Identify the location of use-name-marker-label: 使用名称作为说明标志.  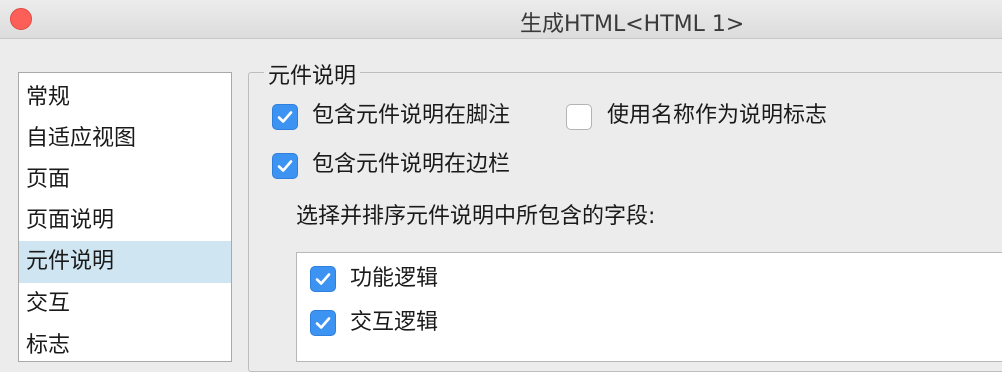
(717, 115).